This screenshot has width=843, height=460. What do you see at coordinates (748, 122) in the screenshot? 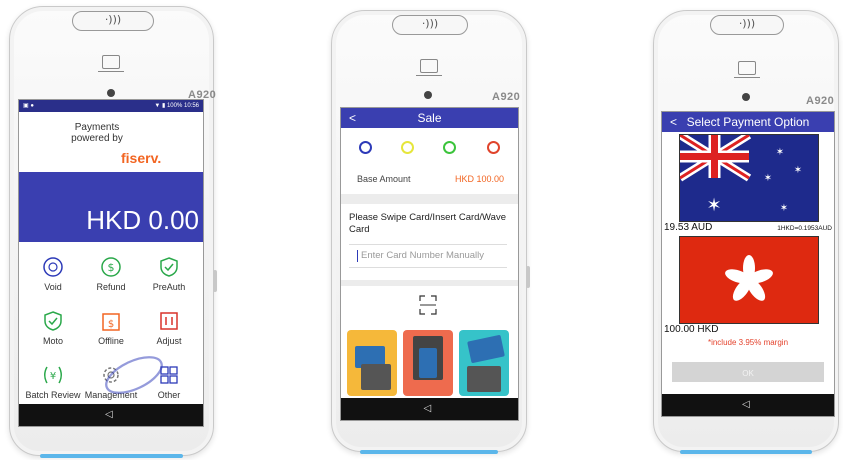
I see `payment-header: < Select Payment Option` at bounding box center [748, 122].